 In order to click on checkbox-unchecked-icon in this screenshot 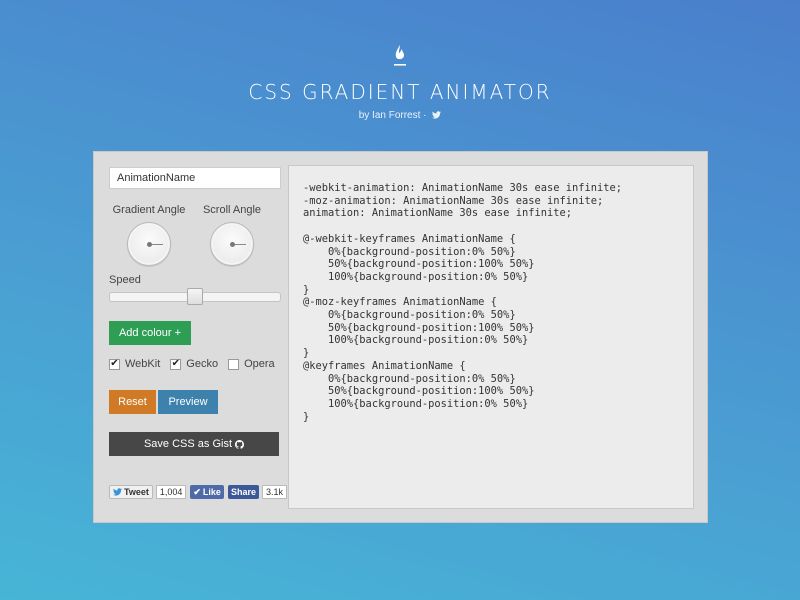, I will do `click(234, 364)`.